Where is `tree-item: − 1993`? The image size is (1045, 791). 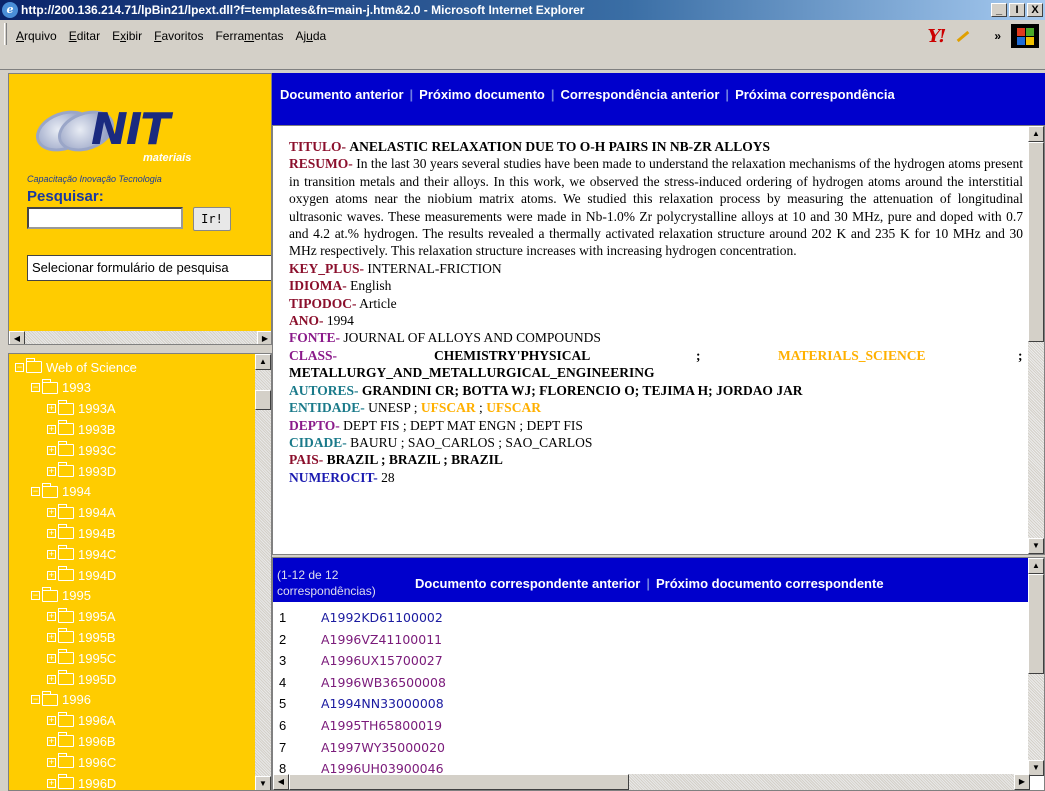
tree-item: − 1993 is located at coordinates (61, 387).